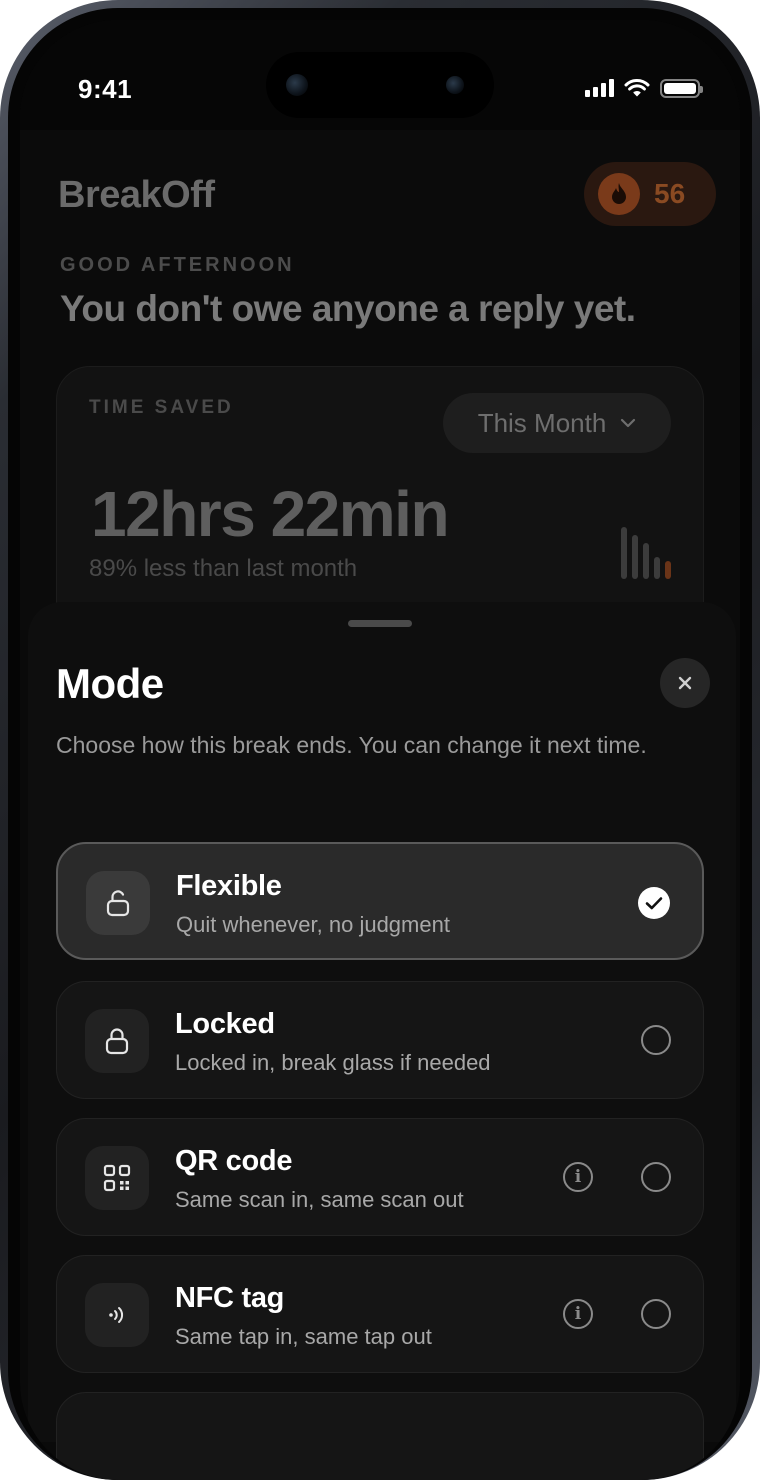 This screenshot has width=760, height=1480. I want to click on close-icon, so click(685, 683).